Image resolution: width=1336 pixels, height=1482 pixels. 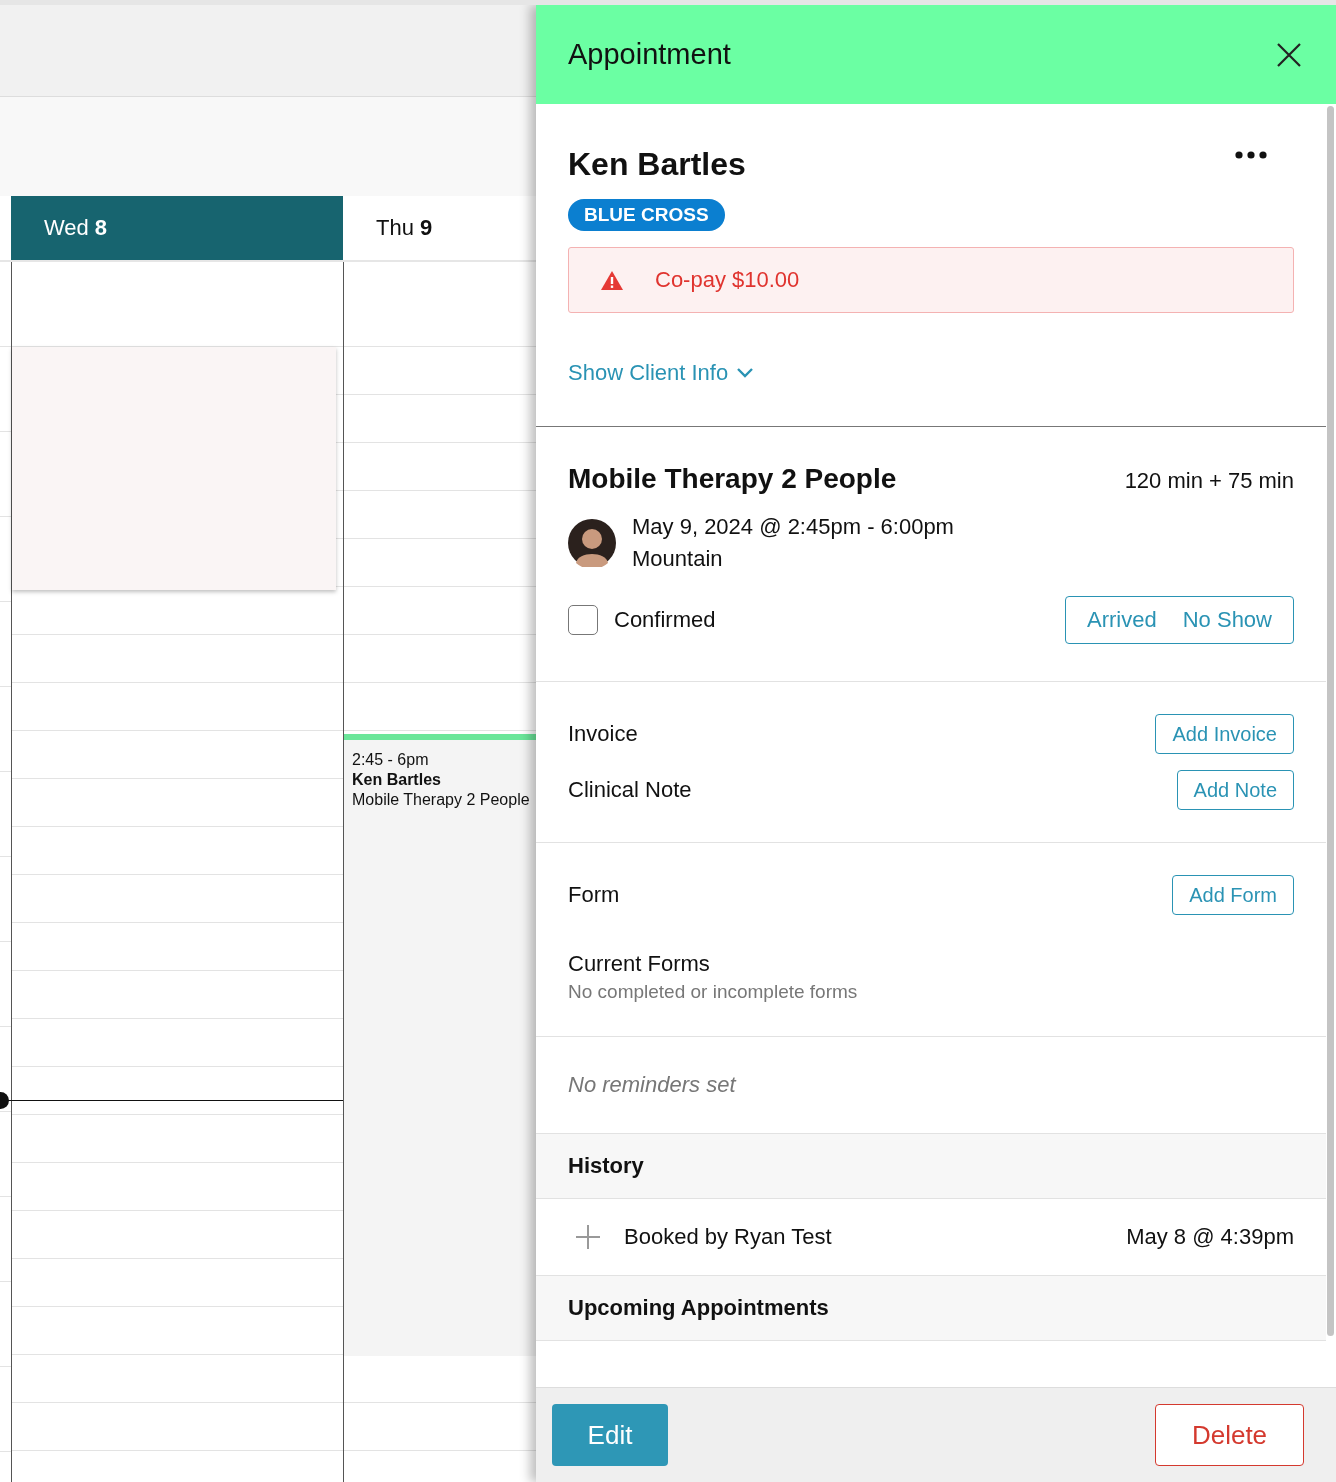 I want to click on plus-icon, so click(x=588, y=1237).